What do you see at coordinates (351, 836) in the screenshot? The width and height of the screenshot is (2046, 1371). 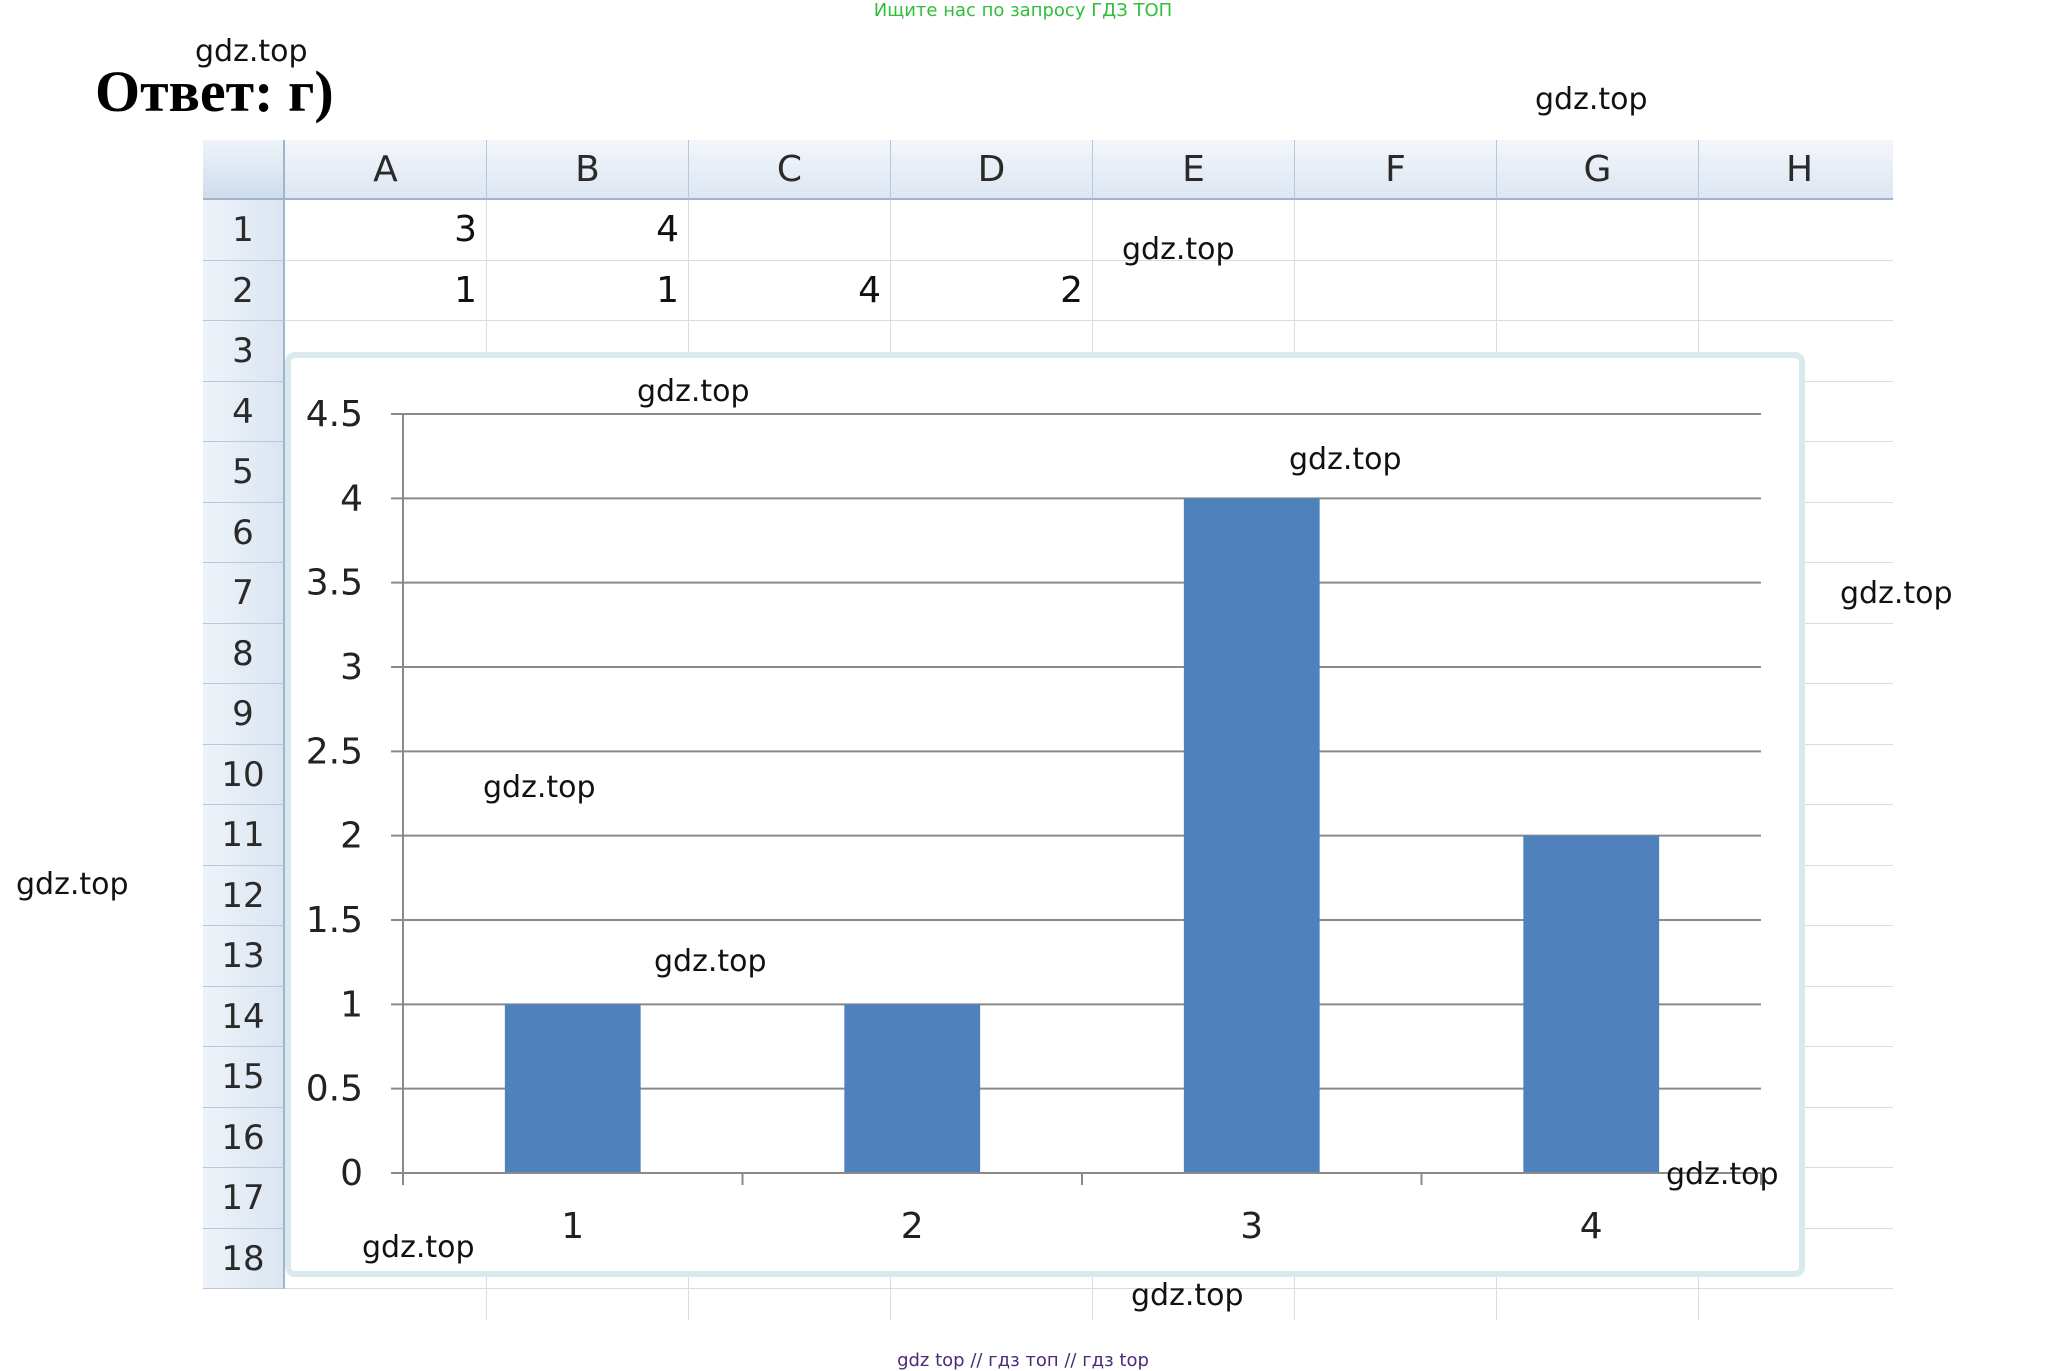 I see `y-tick-label: 2` at bounding box center [351, 836].